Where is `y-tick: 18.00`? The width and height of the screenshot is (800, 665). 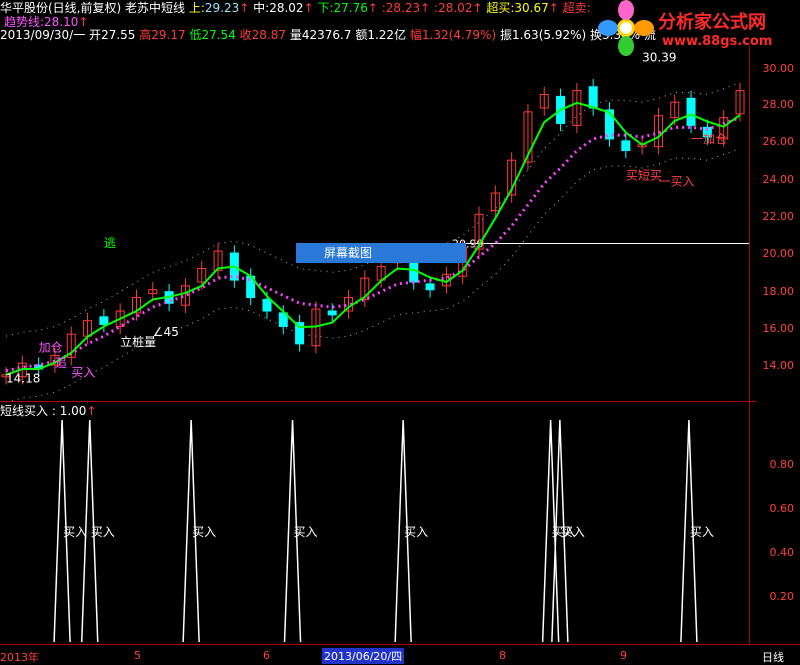
y-tick: 18.00 is located at coordinates (778, 291).